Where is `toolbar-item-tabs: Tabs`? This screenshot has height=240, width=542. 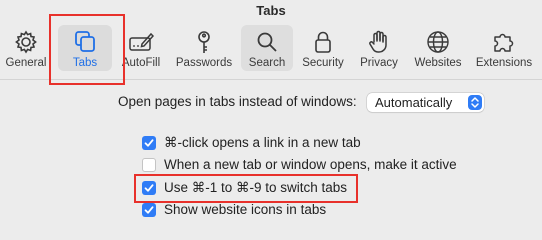
toolbar-item-tabs: Tabs is located at coordinates (85, 48).